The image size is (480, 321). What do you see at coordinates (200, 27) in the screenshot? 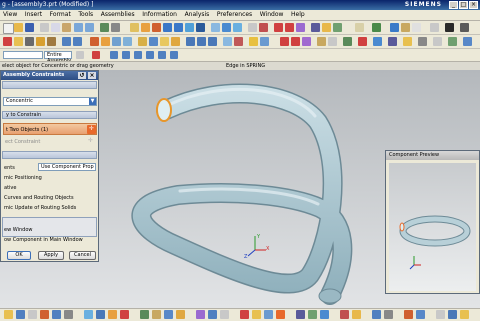
I see `fit-icon` at bounding box center [200, 27].